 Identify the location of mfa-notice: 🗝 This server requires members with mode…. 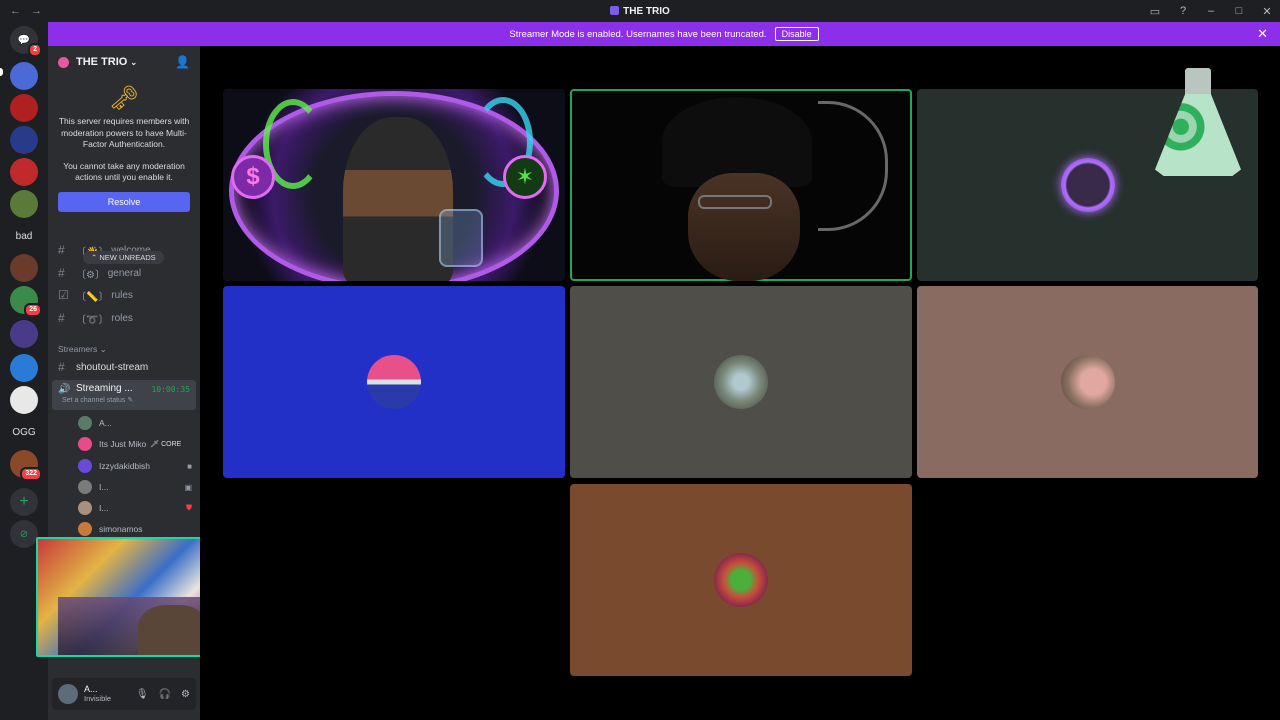
(124, 145).